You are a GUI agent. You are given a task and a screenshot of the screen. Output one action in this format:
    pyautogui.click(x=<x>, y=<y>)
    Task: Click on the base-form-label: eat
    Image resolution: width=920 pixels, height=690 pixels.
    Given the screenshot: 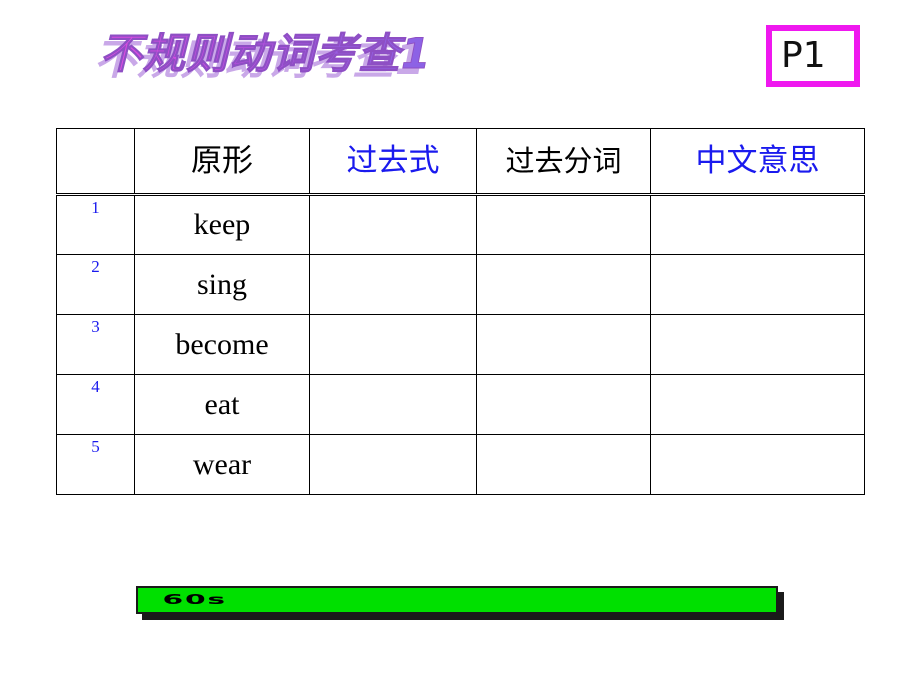 What is the action you would take?
    pyautogui.click(x=222, y=404)
    